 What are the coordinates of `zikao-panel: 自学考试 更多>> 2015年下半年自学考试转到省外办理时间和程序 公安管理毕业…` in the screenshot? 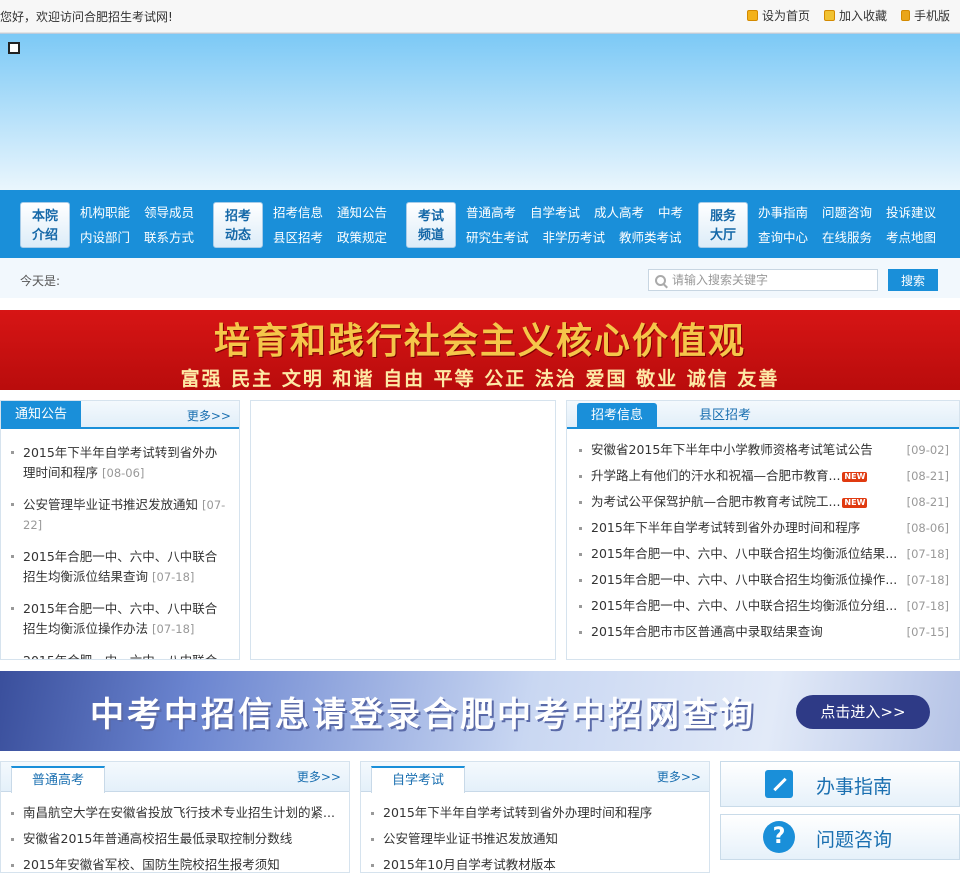 It's located at (535, 817).